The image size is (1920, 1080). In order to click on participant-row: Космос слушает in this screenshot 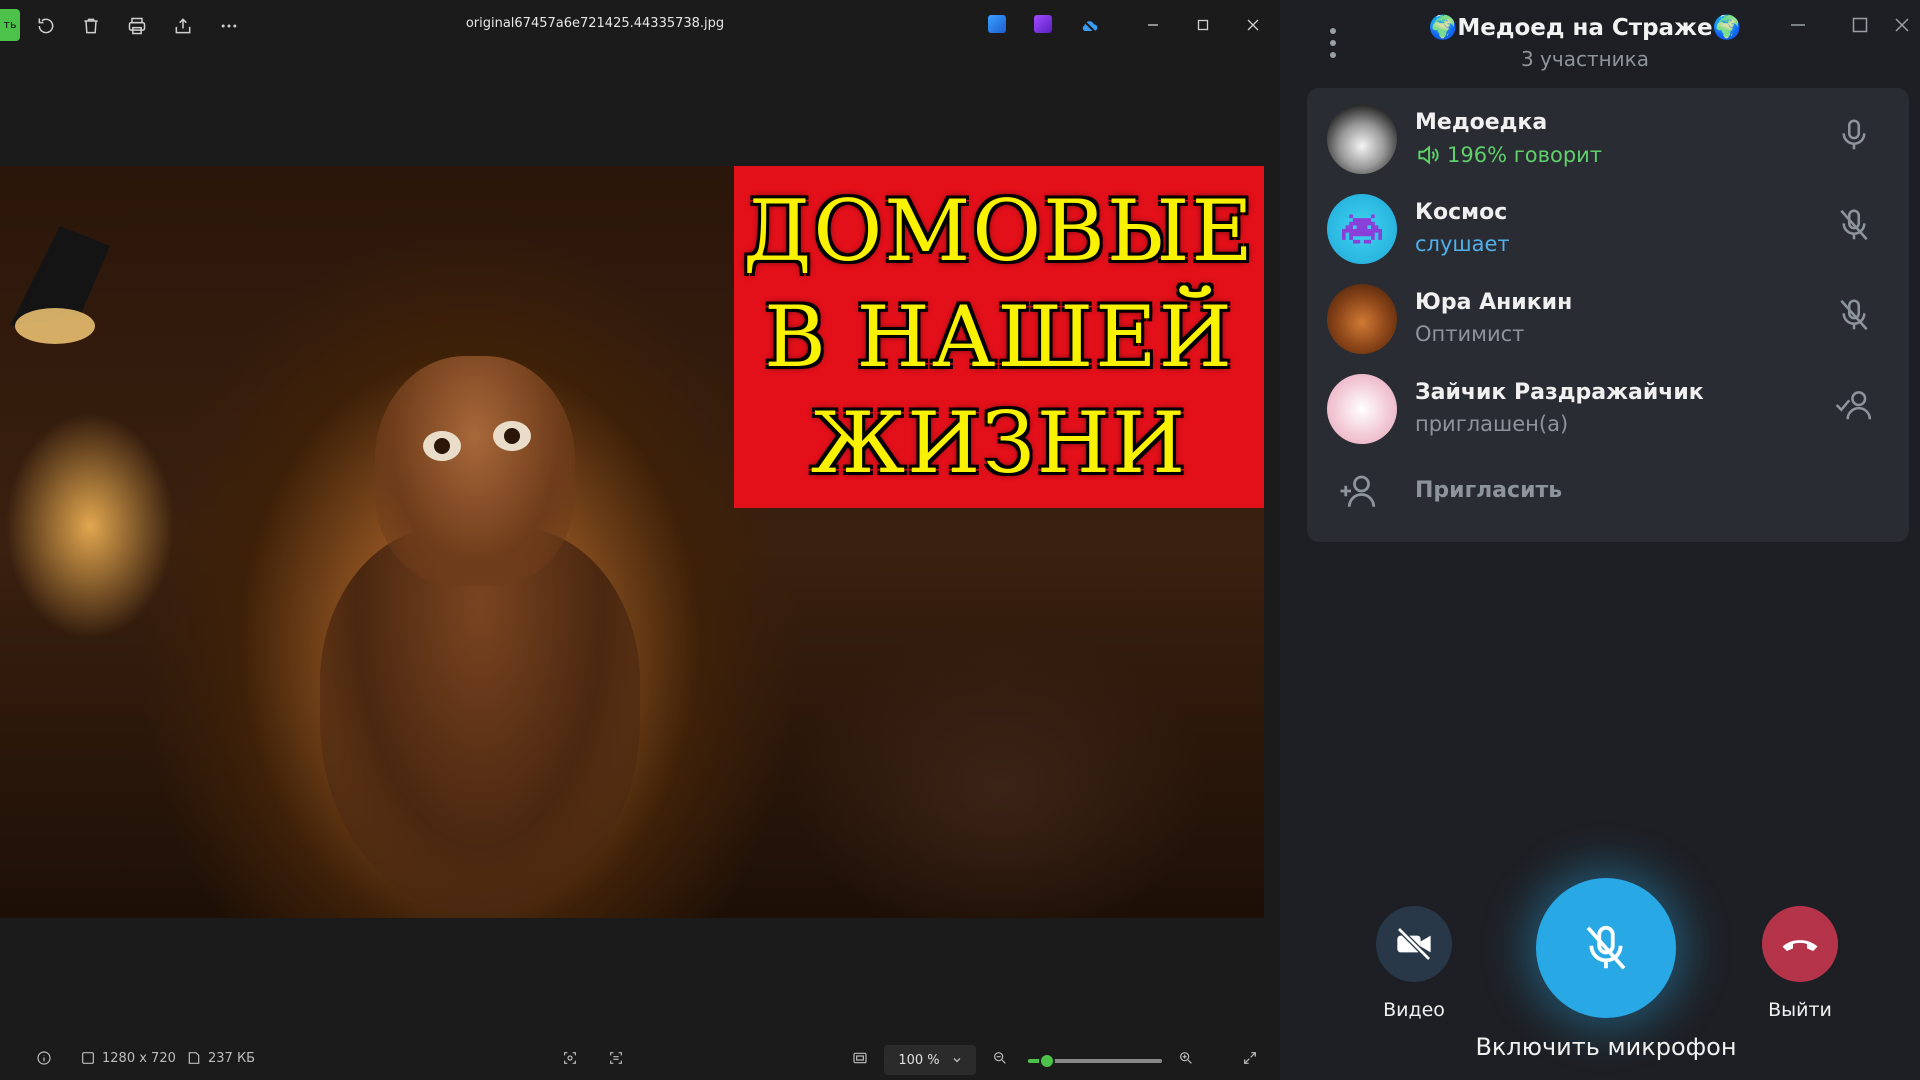, I will do `click(1608, 223)`.